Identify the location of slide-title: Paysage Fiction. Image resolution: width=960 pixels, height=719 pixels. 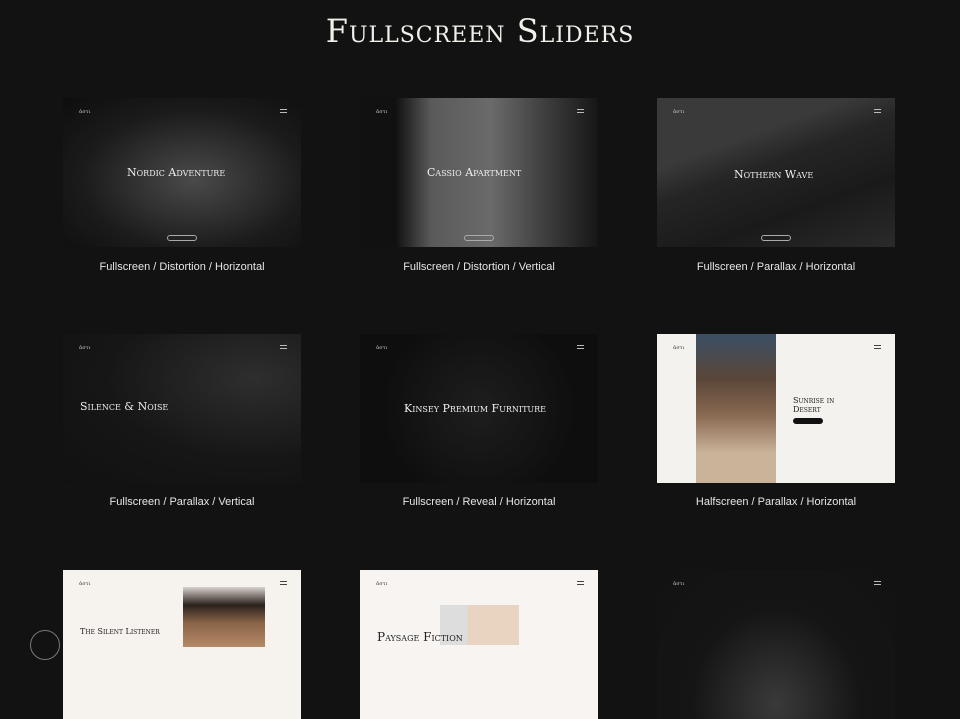
(420, 637).